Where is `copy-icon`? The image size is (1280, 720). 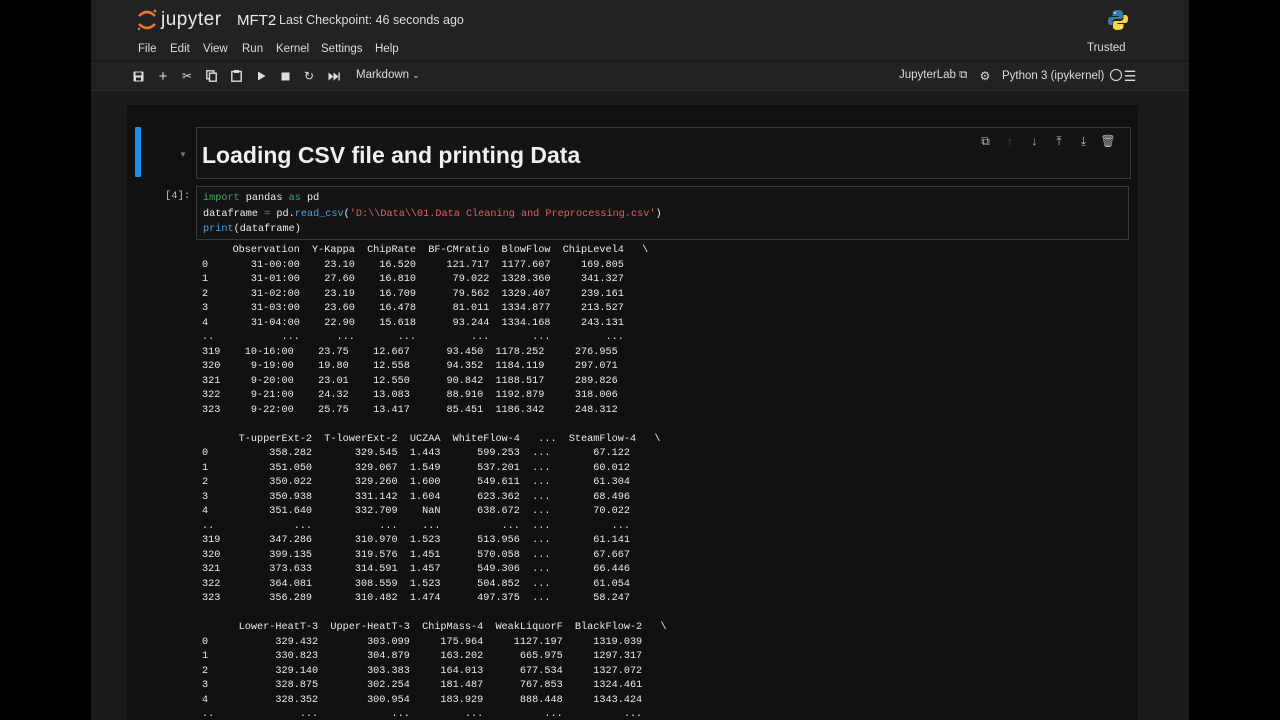 copy-icon is located at coordinates (211, 76).